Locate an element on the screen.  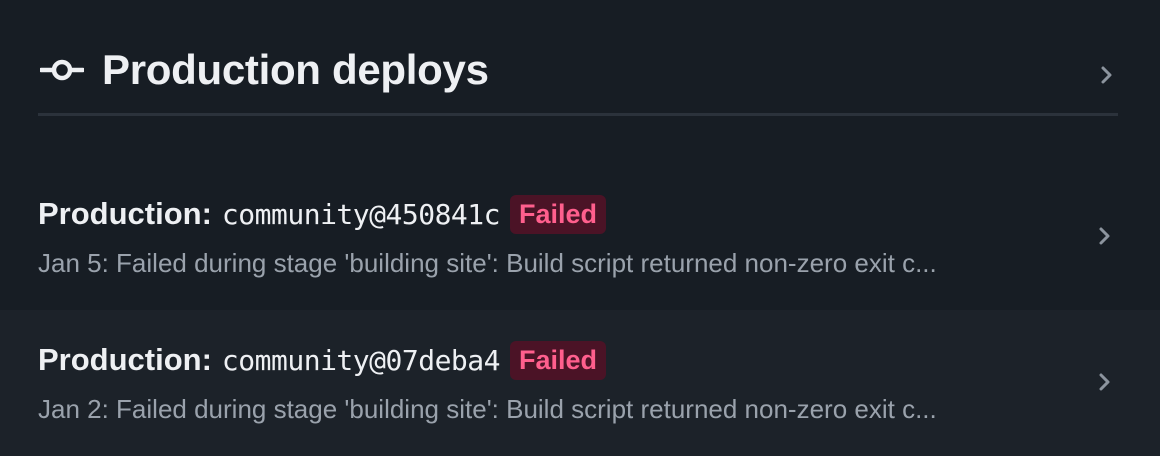
deploy-title: Production: community@450841c Failed is located at coordinates (322, 214).